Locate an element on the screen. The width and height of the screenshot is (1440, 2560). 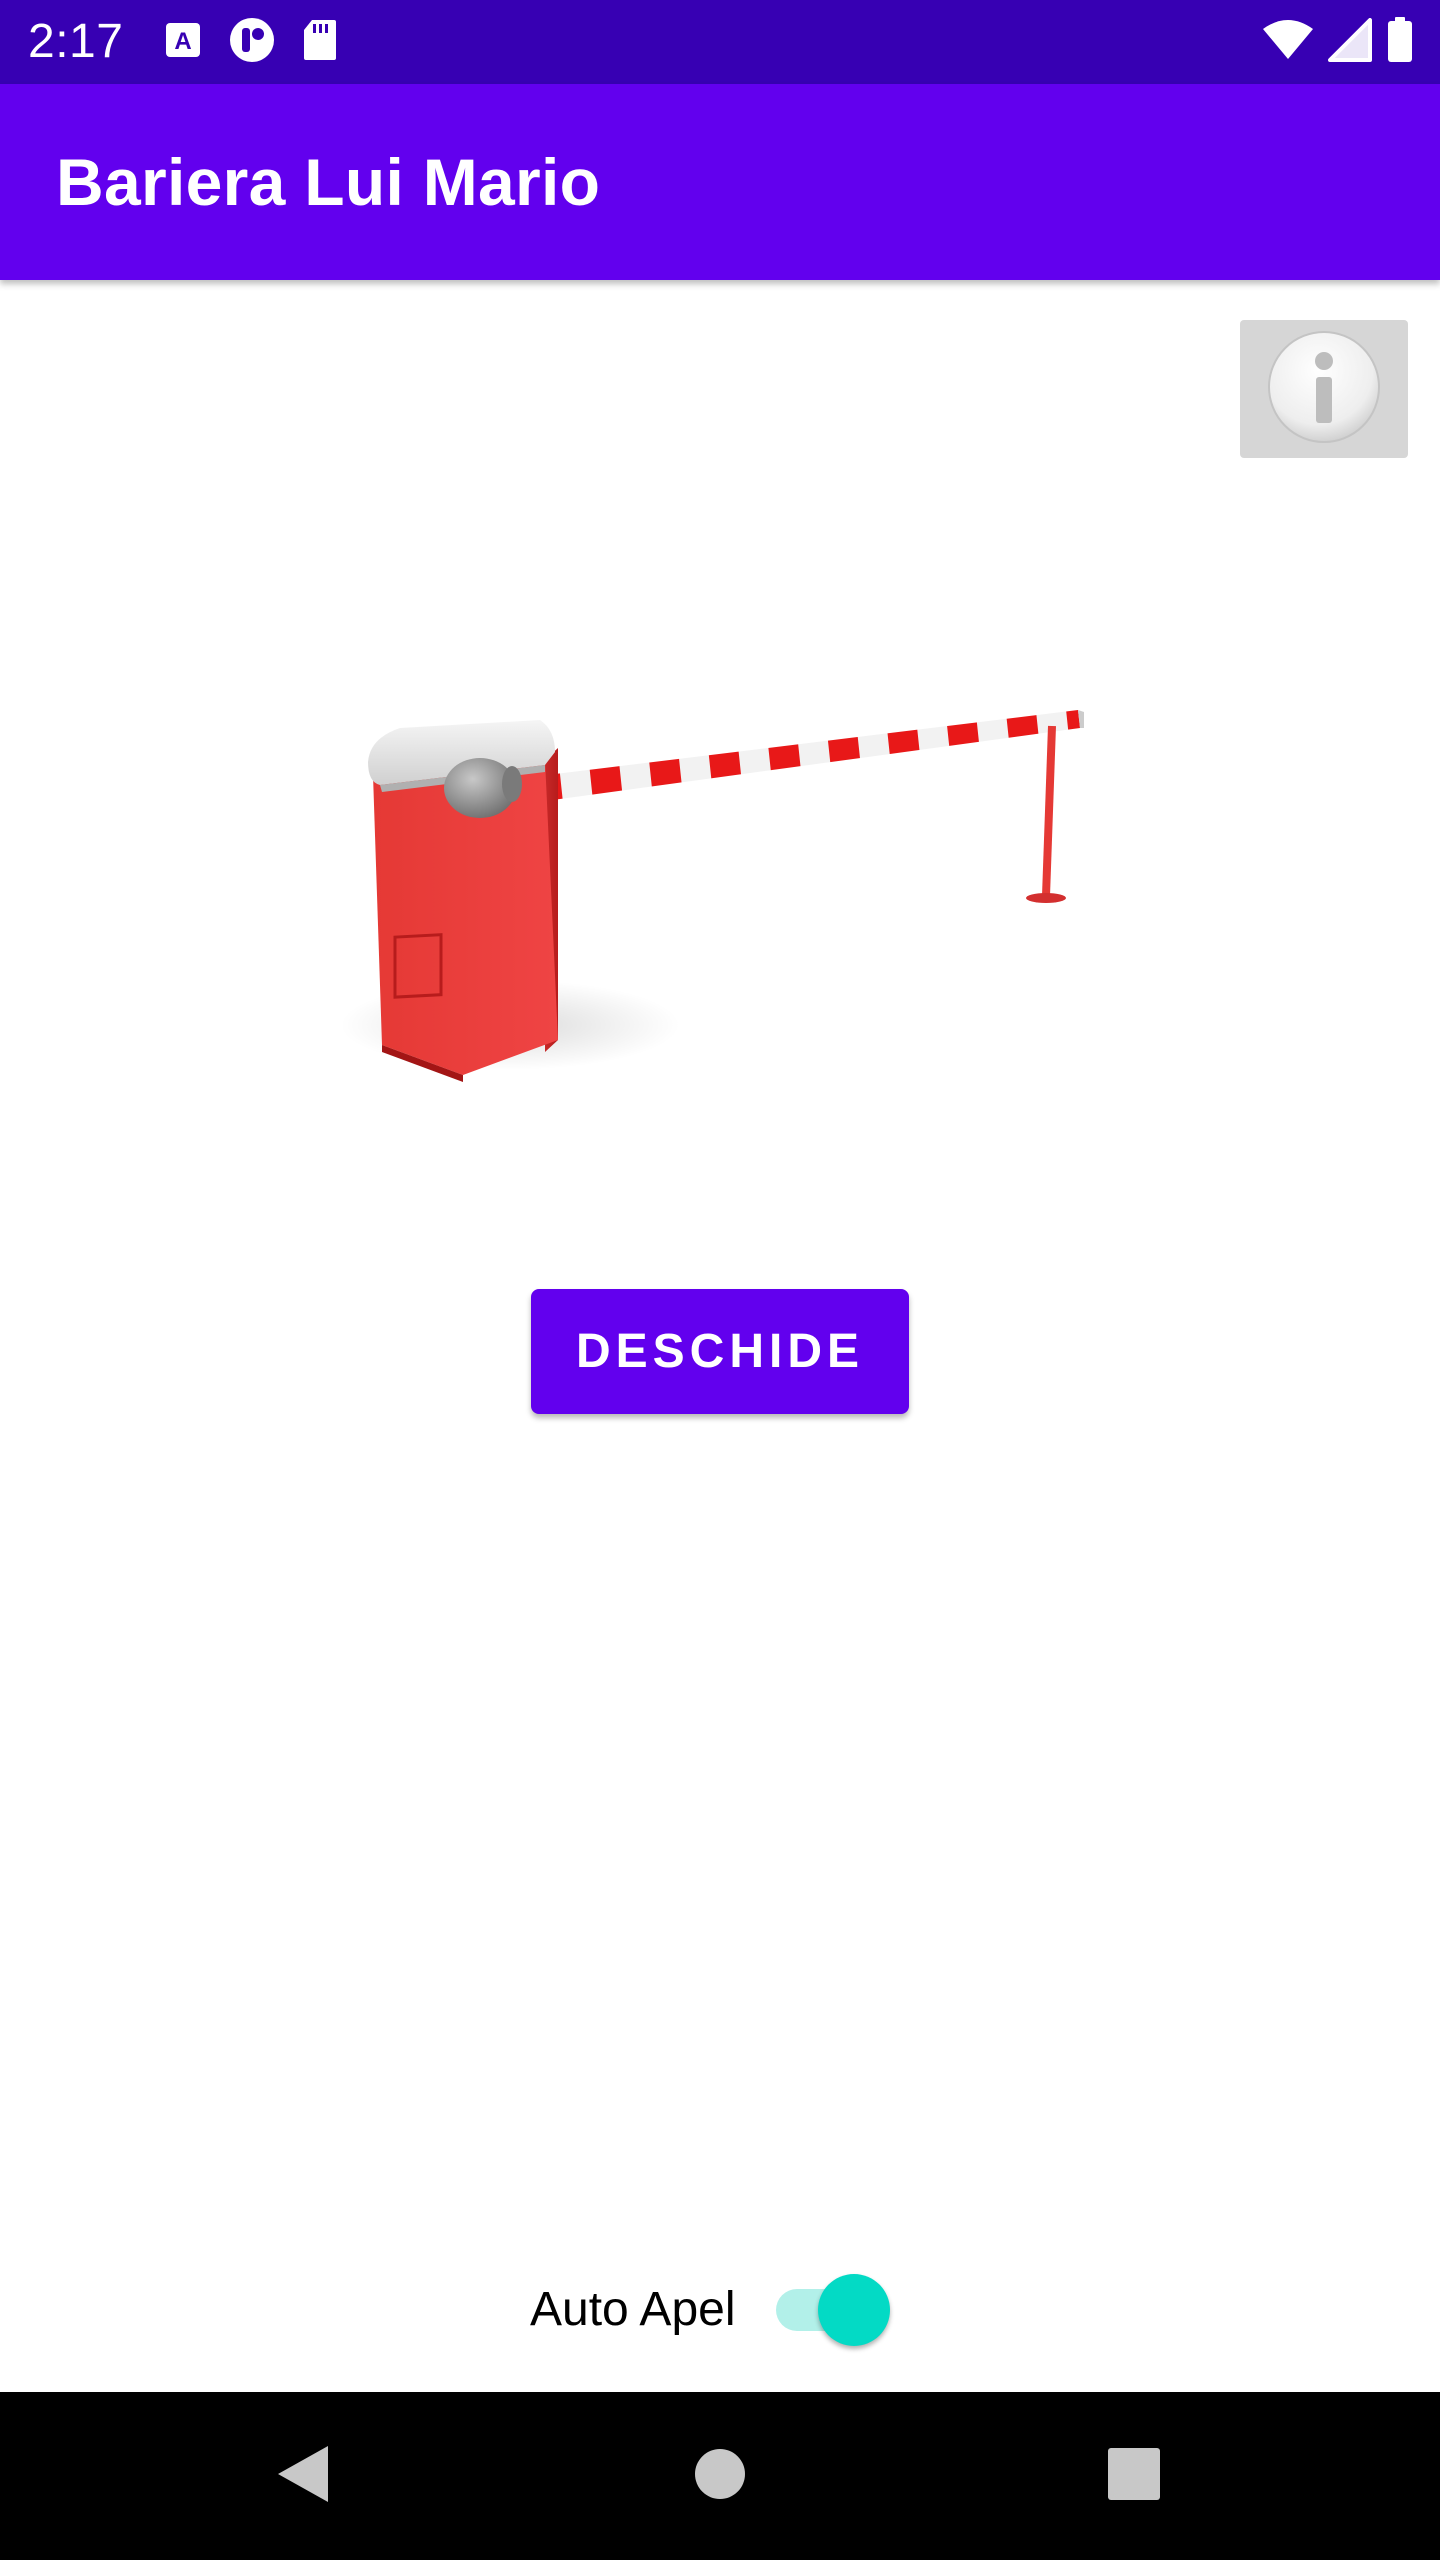
recents-icon is located at coordinates (1134, 2476).